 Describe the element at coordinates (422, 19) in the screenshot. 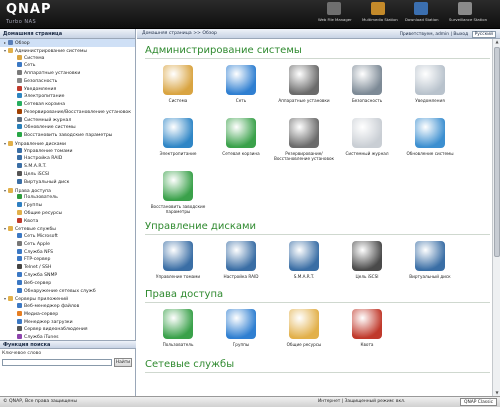

I see `shortcut-label: Download Station` at that location.